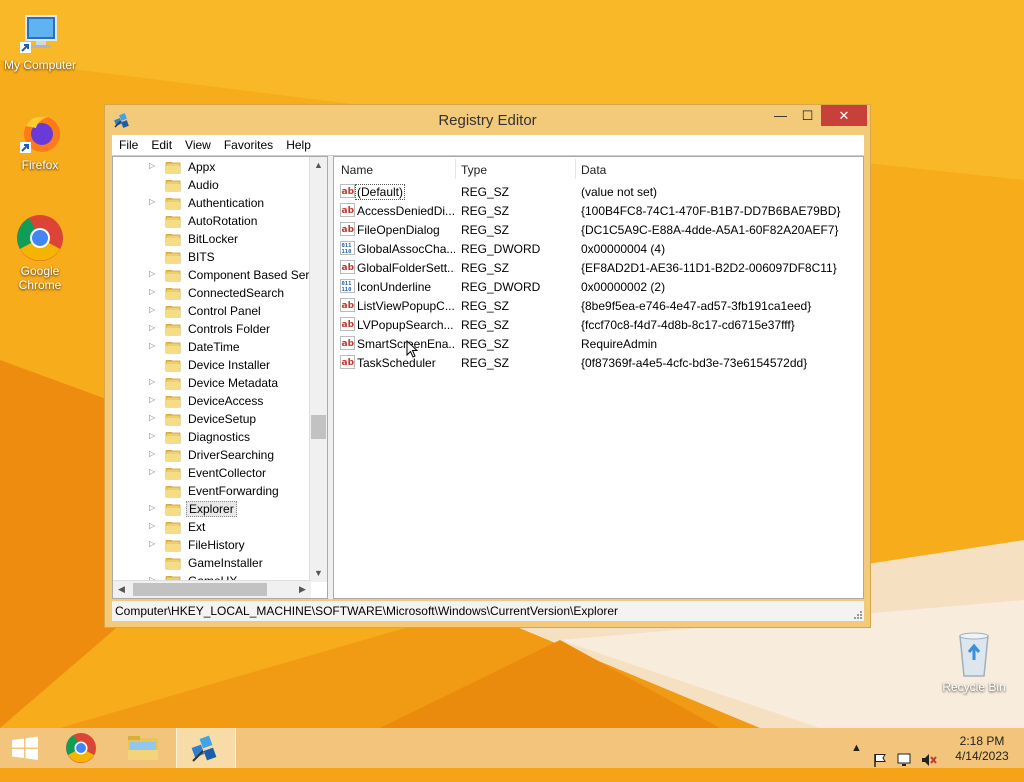  I want to click on value-data: (value not set), so click(619, 192).